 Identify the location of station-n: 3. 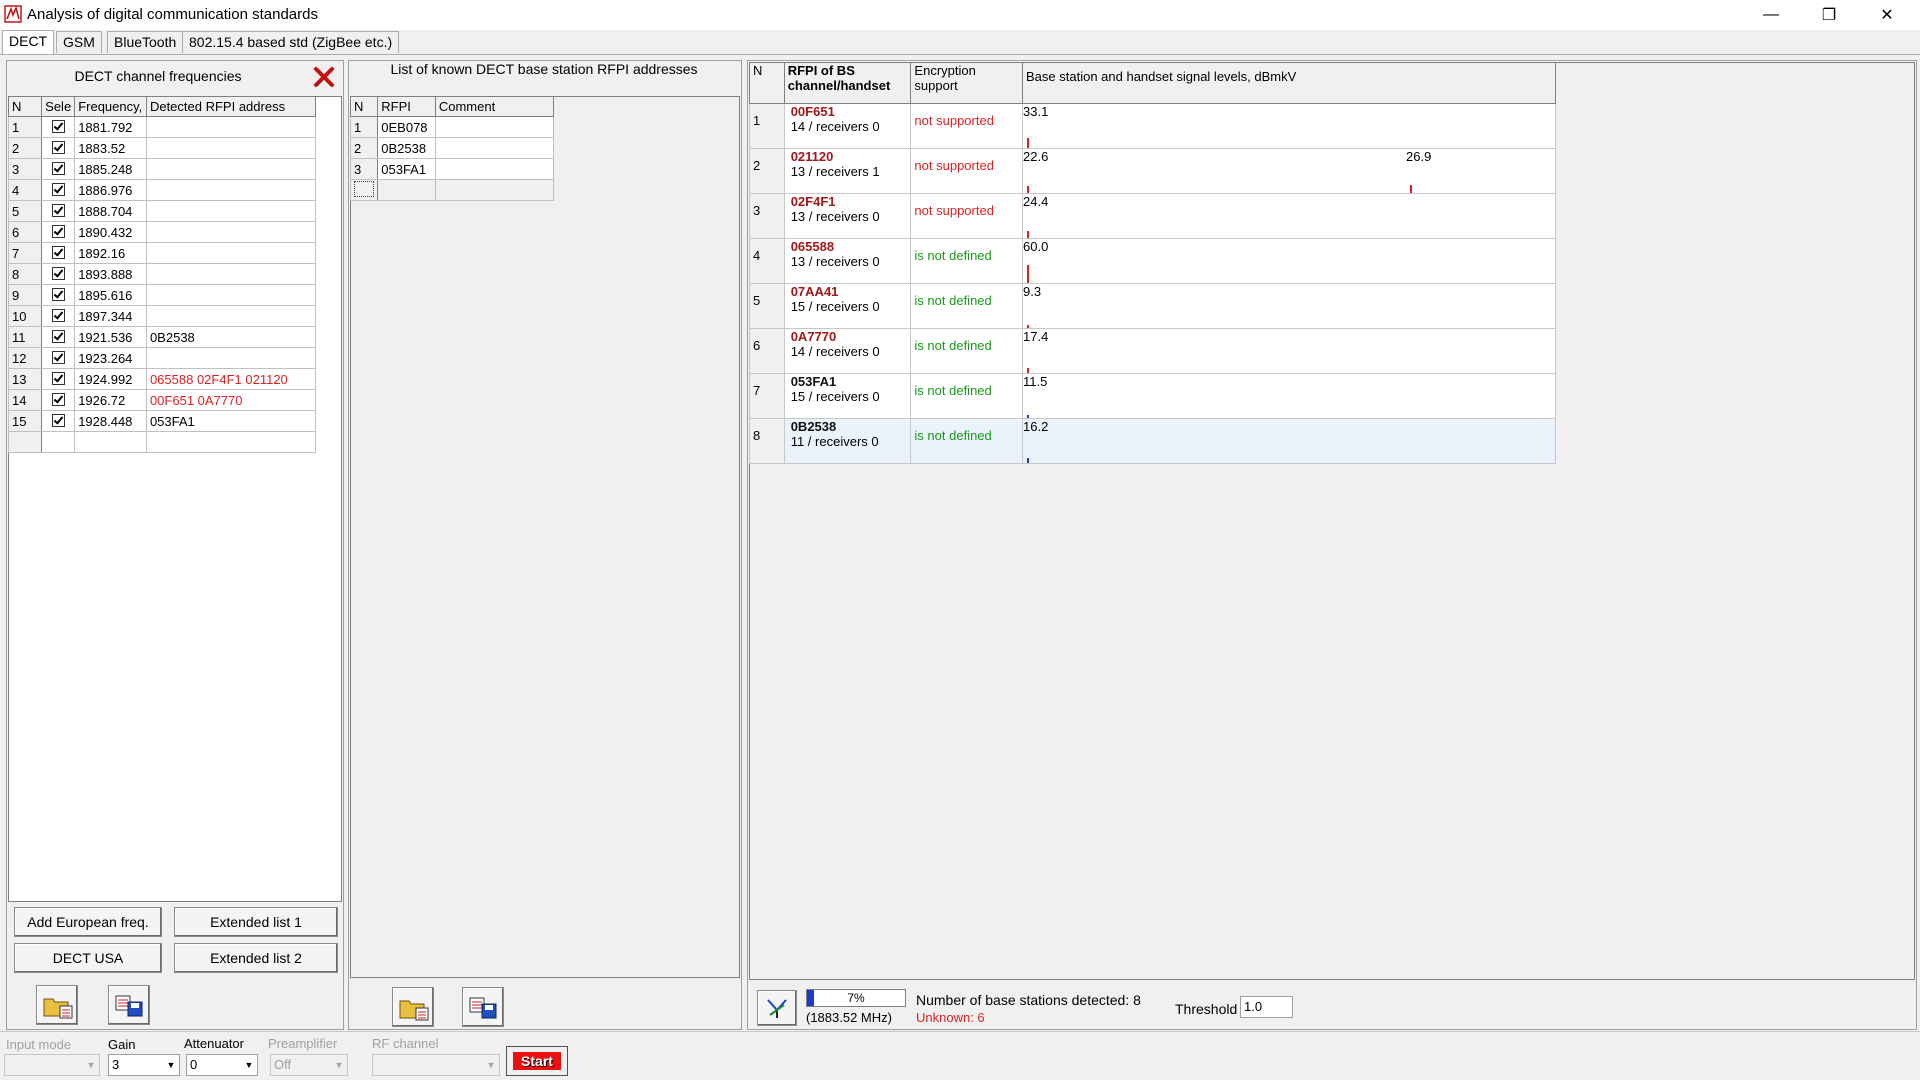
(767, 216).